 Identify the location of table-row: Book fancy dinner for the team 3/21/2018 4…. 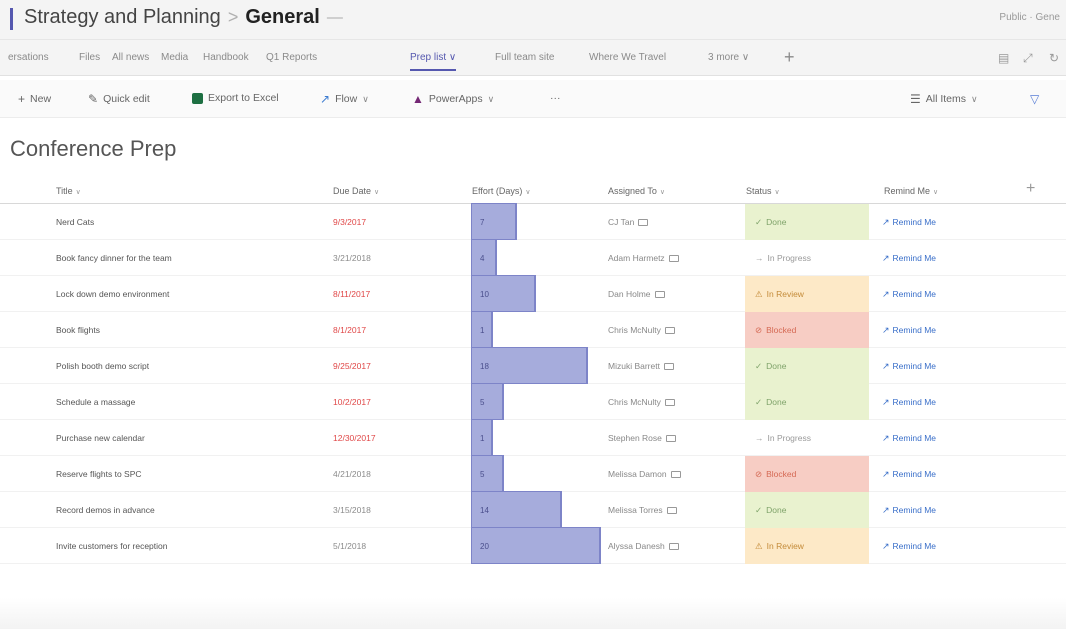
(533, 257).